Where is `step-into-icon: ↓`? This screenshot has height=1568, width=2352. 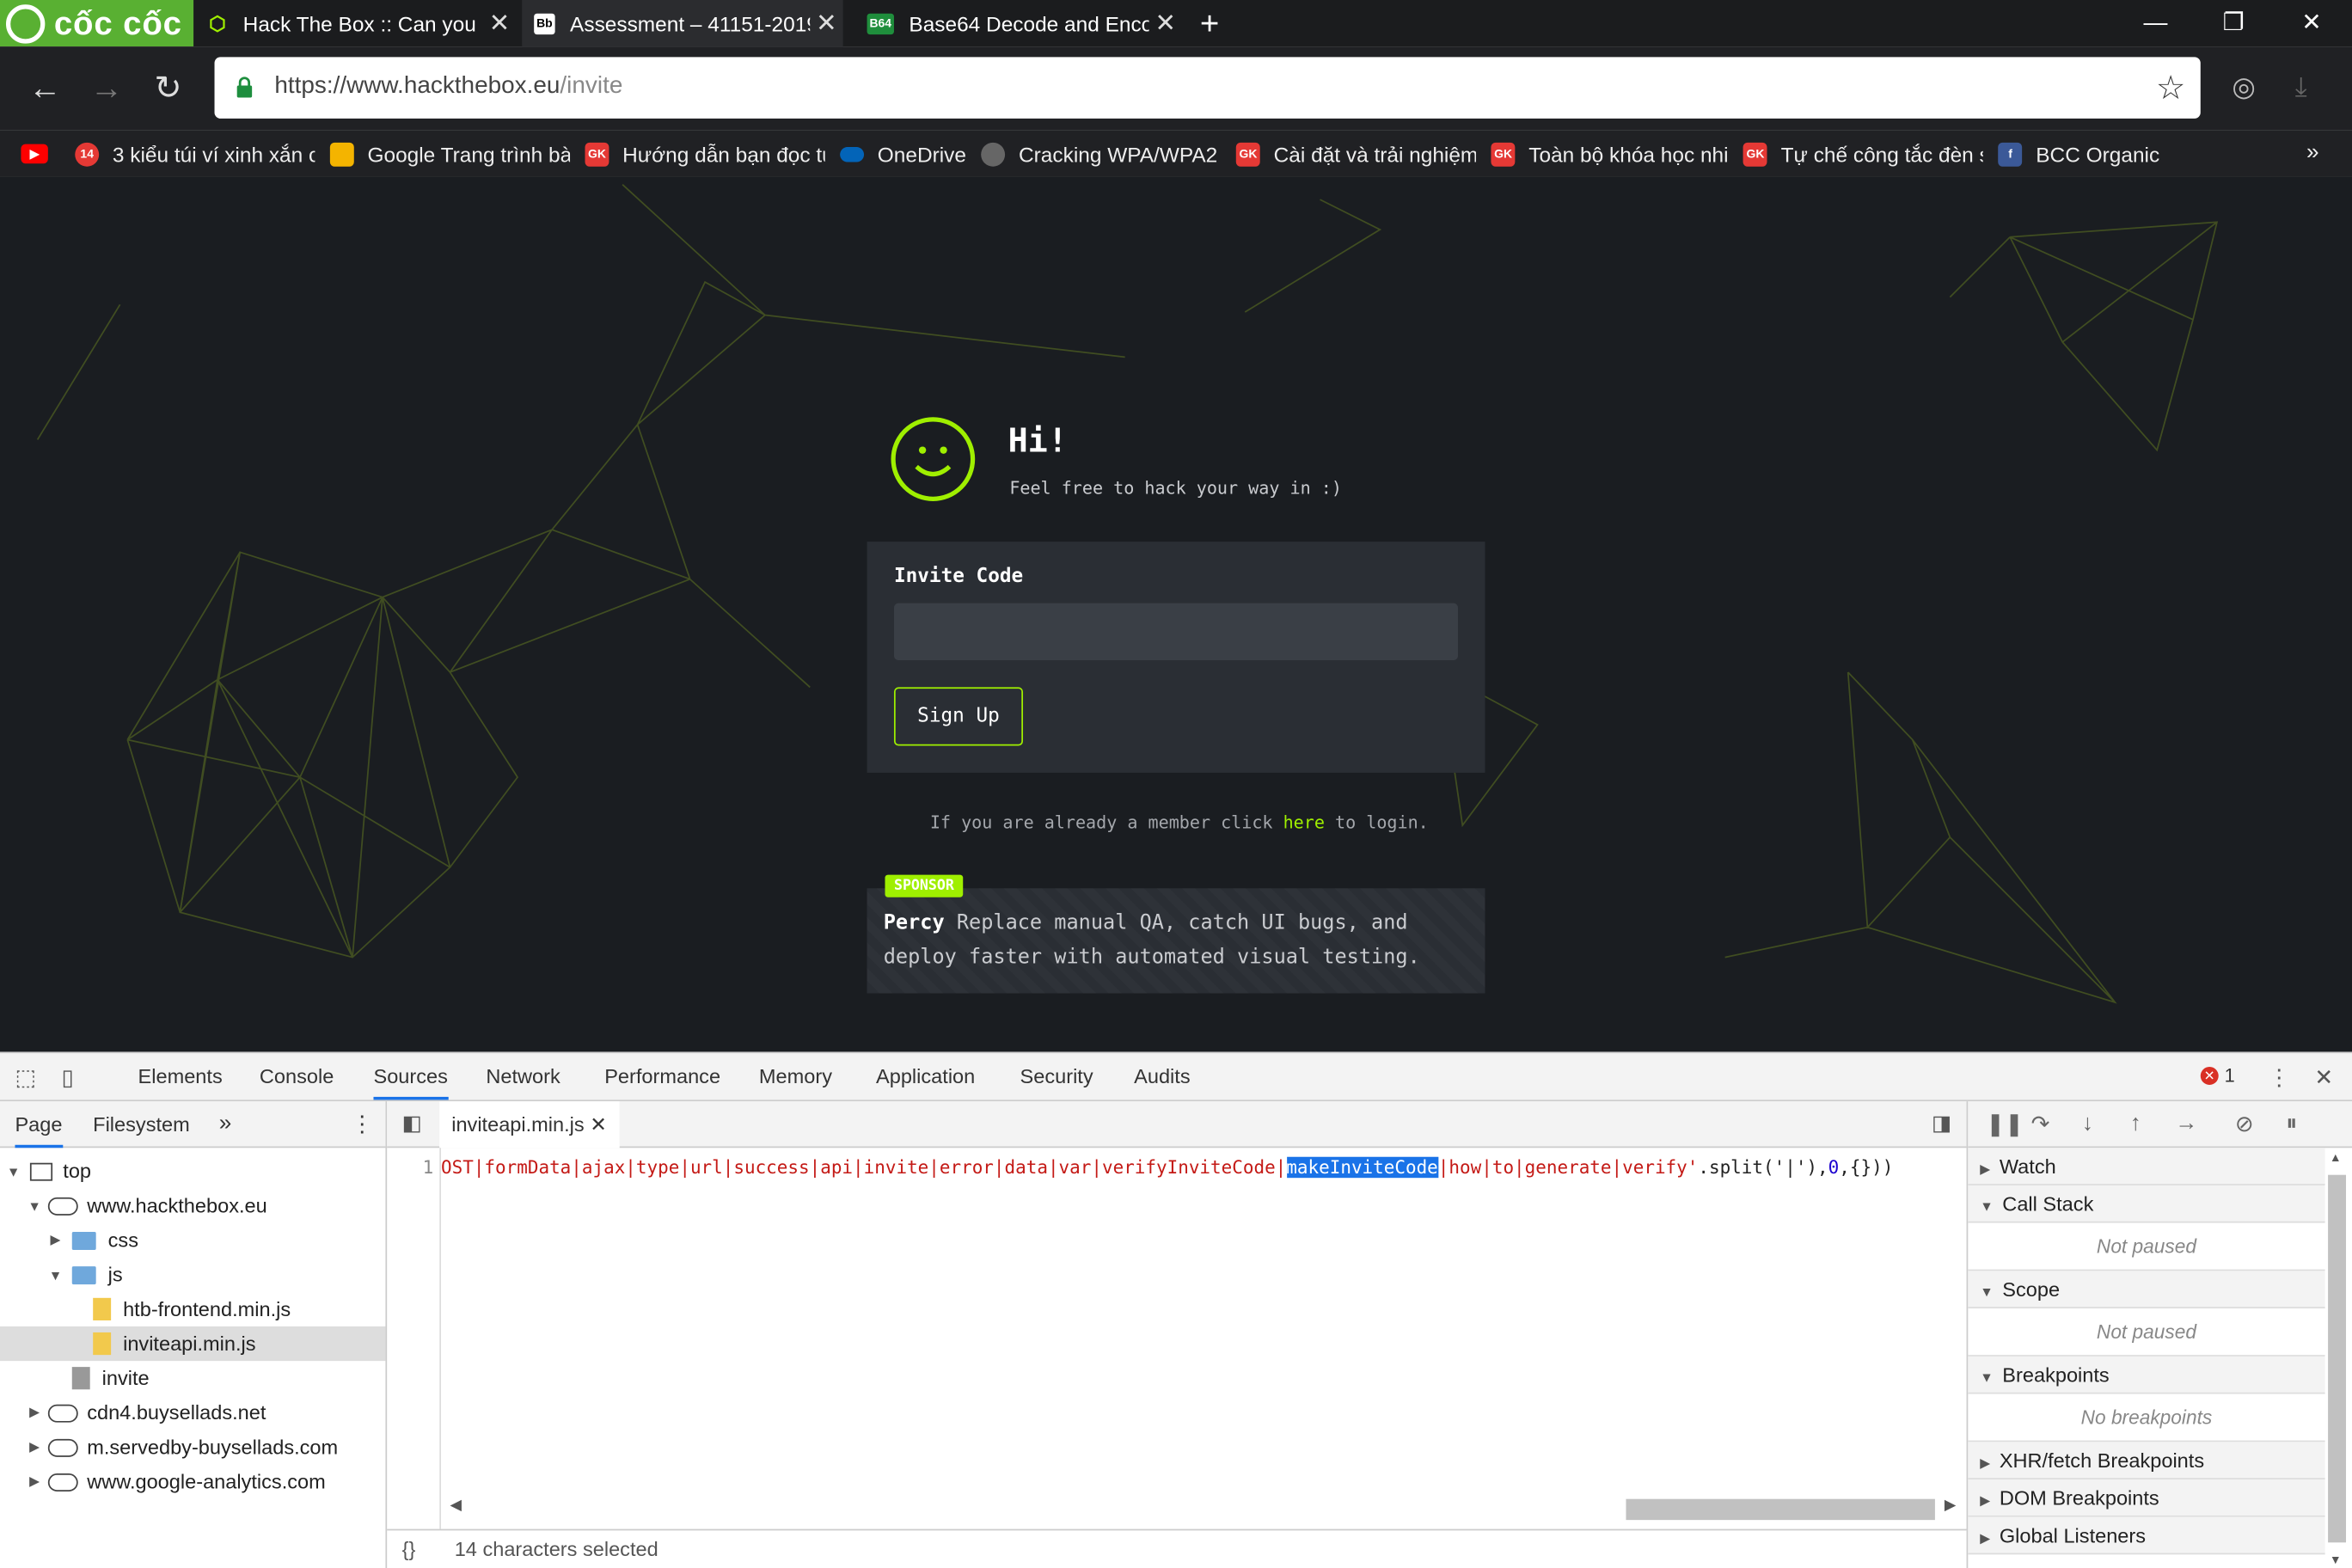 step-into-icon: ↓ is located at coordinates (2087, 1123).